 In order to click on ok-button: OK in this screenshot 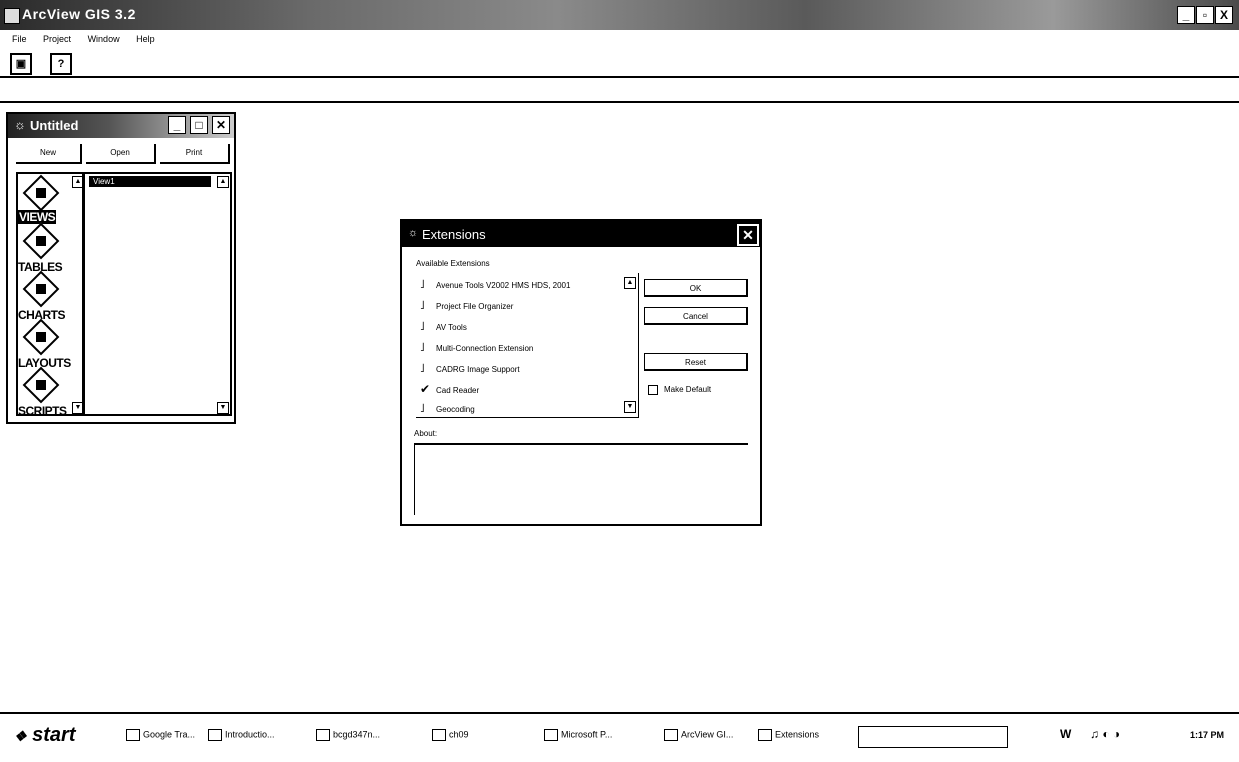, I will do `click(696, 288)`.